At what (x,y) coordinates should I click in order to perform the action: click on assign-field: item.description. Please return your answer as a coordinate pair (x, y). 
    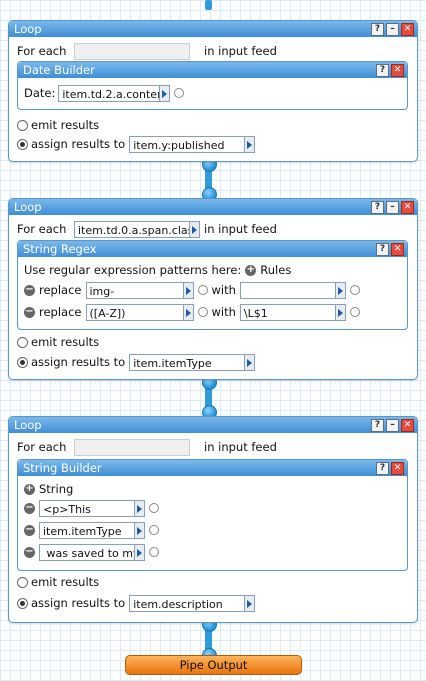
    Looking at the image, I should click on (192, 603).